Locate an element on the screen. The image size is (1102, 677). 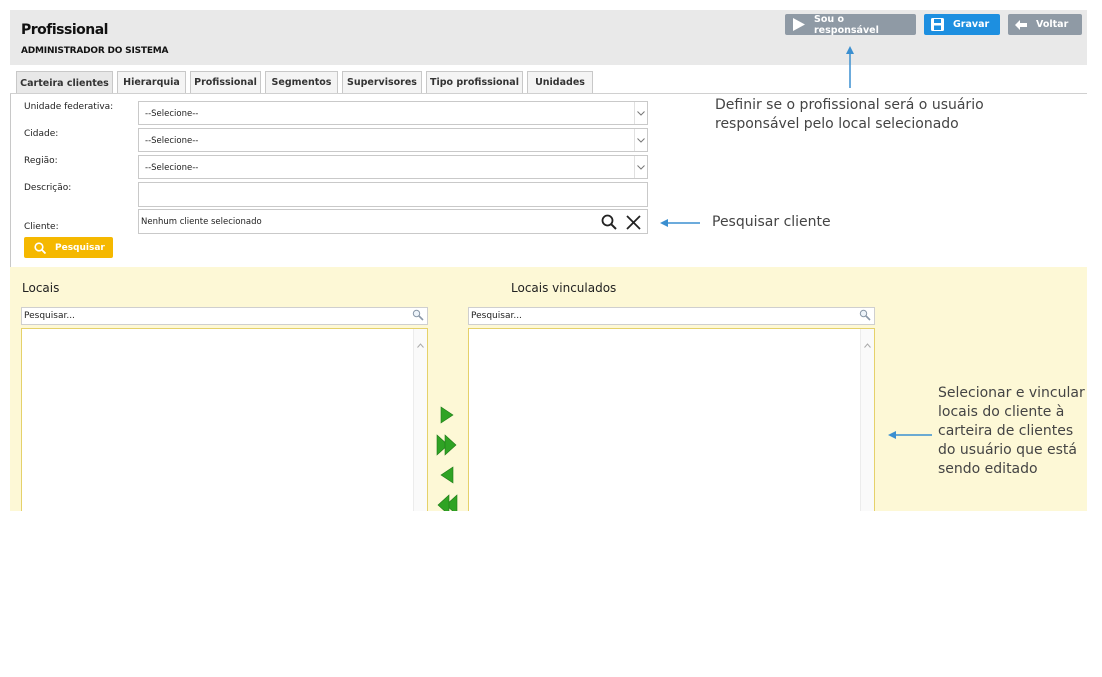
cliente-label: Cliente: is located at coordinates (41, 227).